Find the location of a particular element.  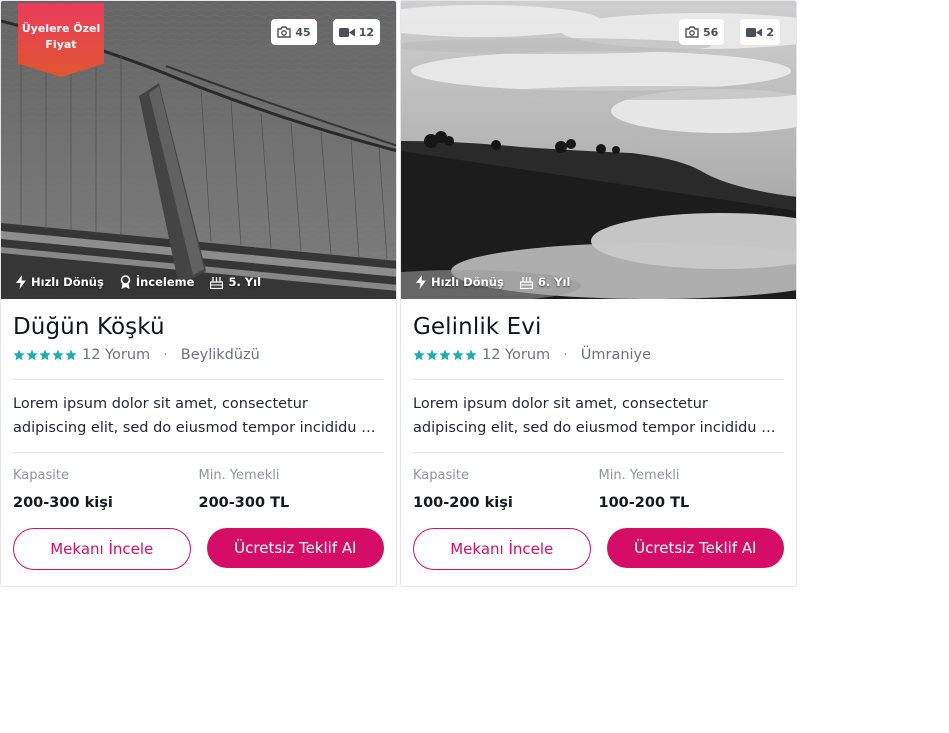

photo-count-badge: 56 is located at coordinates (702, 32).